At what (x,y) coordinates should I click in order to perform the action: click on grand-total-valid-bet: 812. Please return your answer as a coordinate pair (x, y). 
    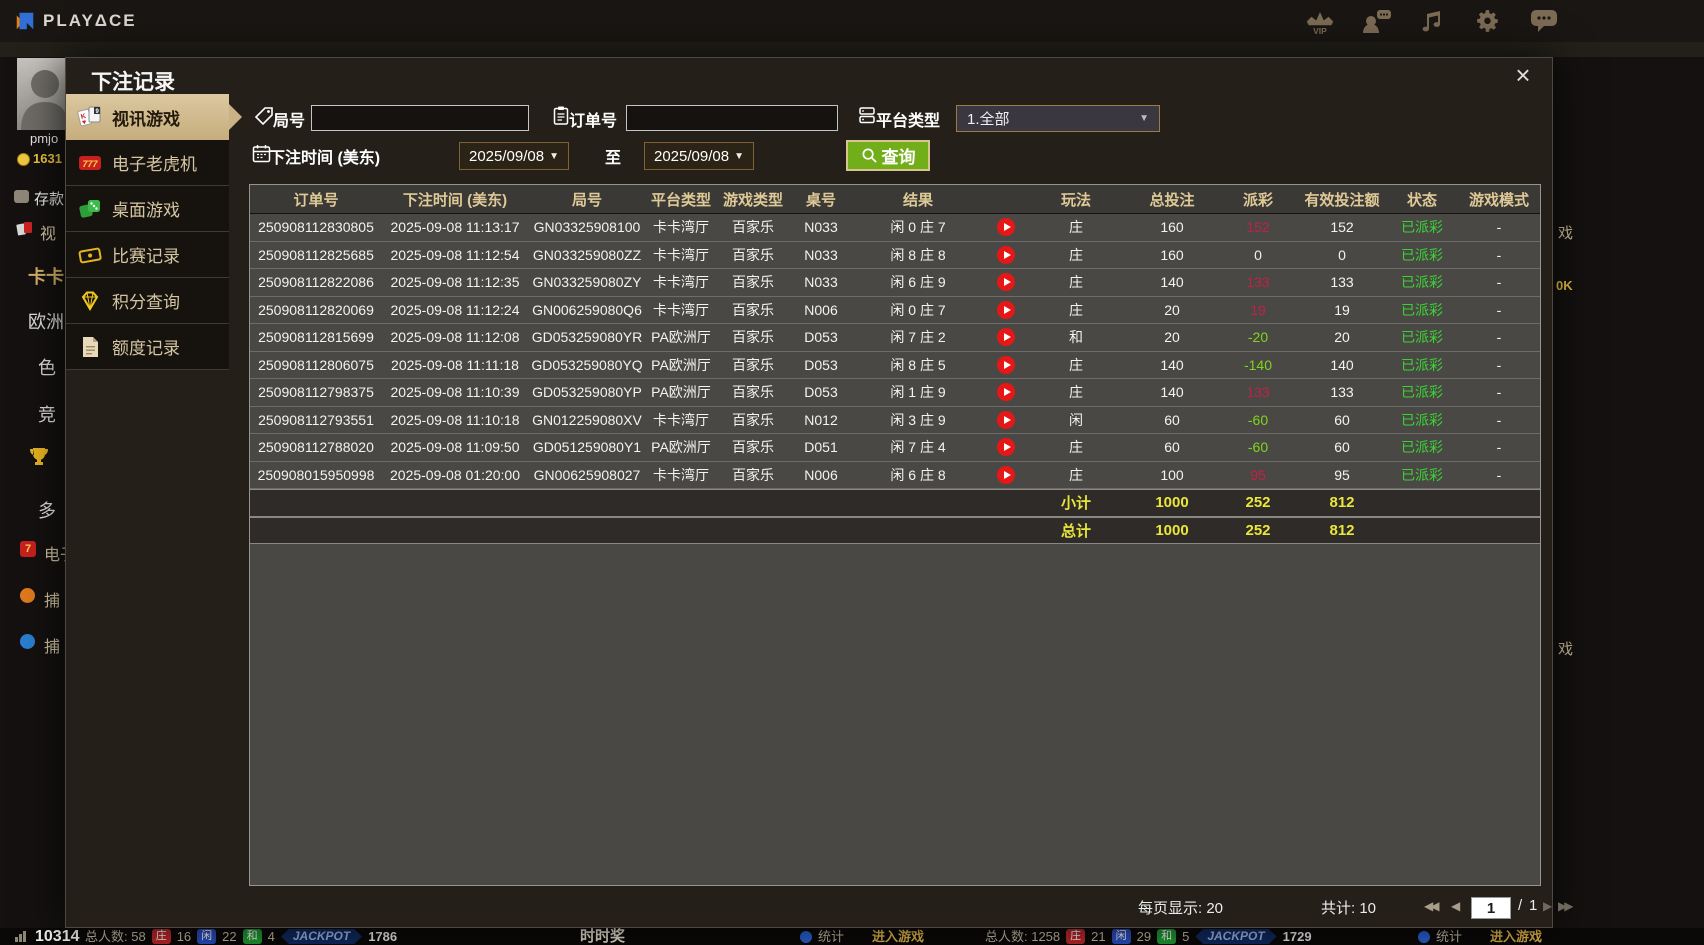
    Looking at the image, I should click on (1342, 530).